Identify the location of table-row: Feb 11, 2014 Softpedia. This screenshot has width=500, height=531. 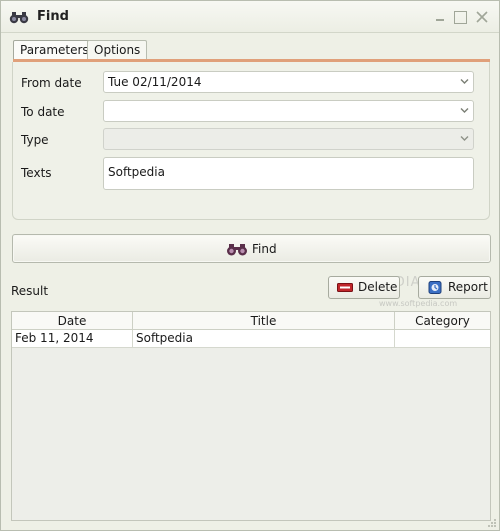
(251, 339).